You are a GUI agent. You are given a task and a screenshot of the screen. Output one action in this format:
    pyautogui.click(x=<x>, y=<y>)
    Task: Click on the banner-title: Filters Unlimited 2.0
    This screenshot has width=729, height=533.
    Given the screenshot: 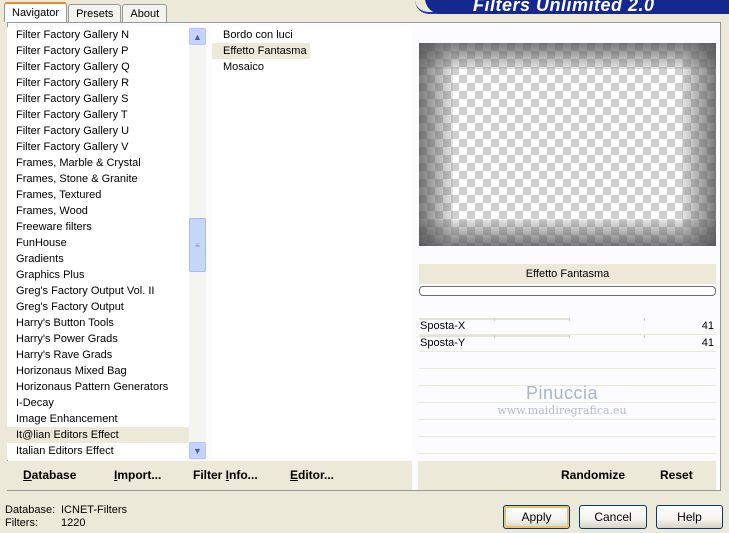 What is the action you would take?
    pyautogui.click(x=577, y=7)
    